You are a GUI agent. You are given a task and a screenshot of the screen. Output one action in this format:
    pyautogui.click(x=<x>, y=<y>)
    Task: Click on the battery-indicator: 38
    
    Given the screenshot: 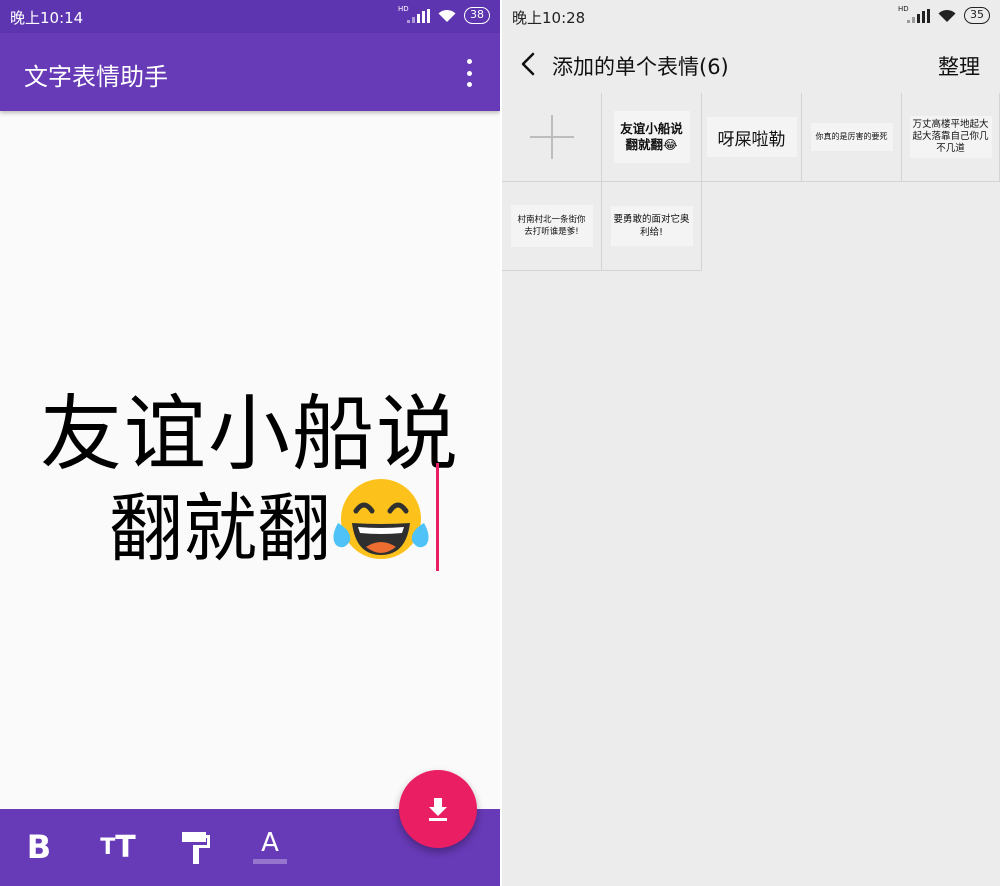 What is the action you would take?
    pyautogui.click(x=477, y=15)
    